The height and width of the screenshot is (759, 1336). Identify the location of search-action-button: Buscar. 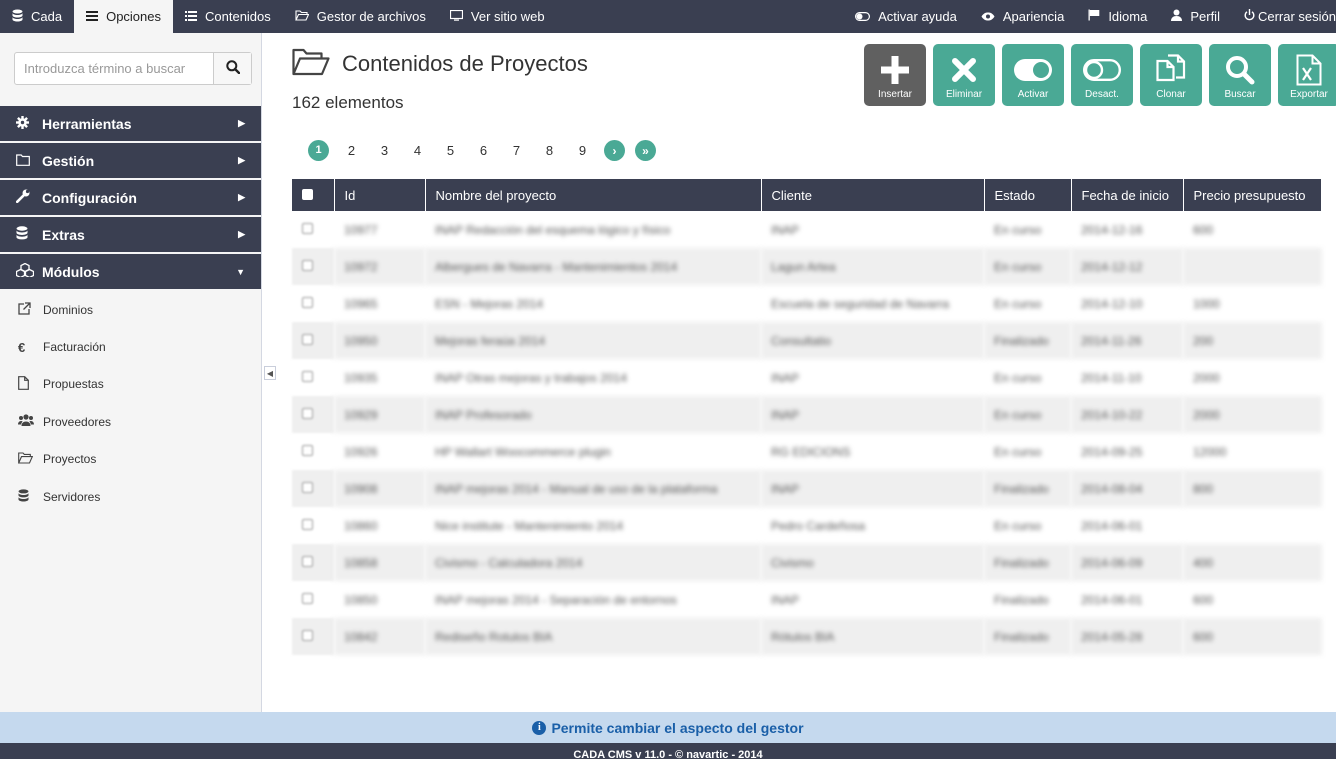
(1240, 75).